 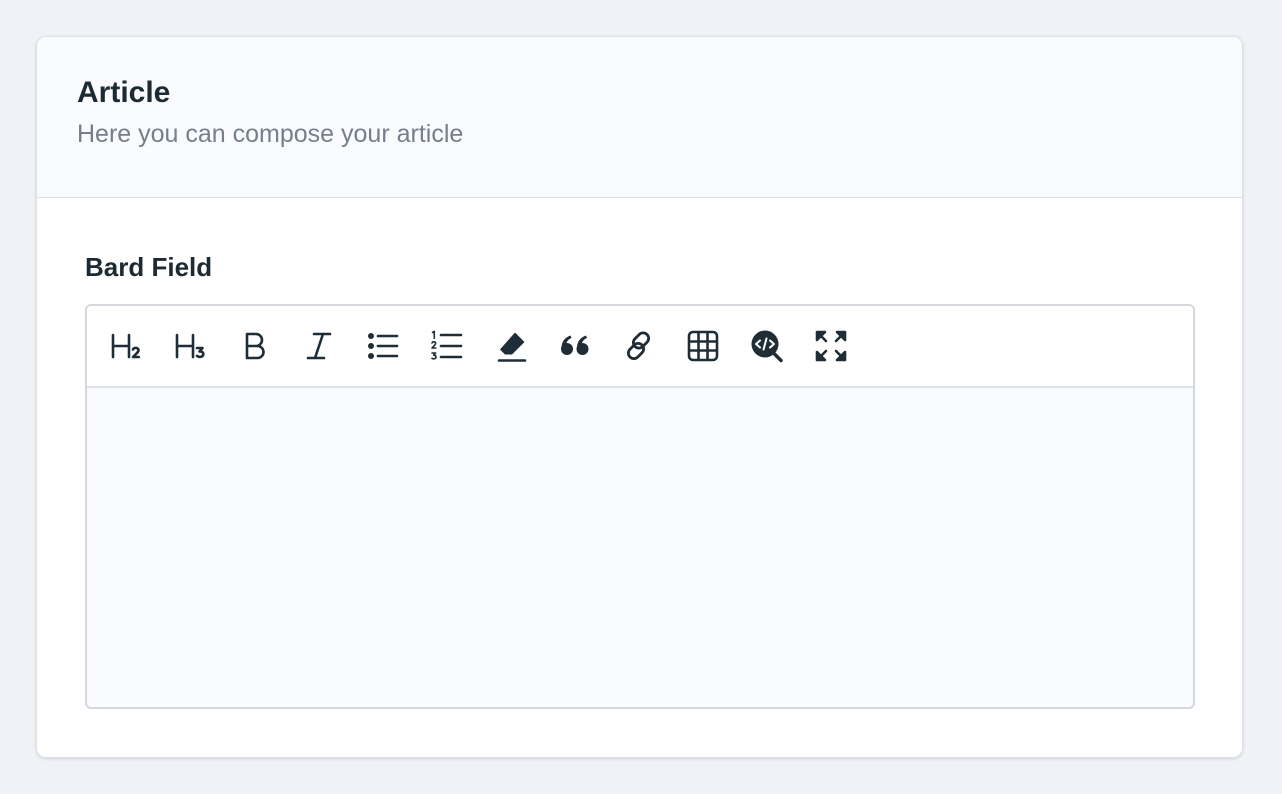 I want to click on eraser-icon, so click(x=512, y=347).